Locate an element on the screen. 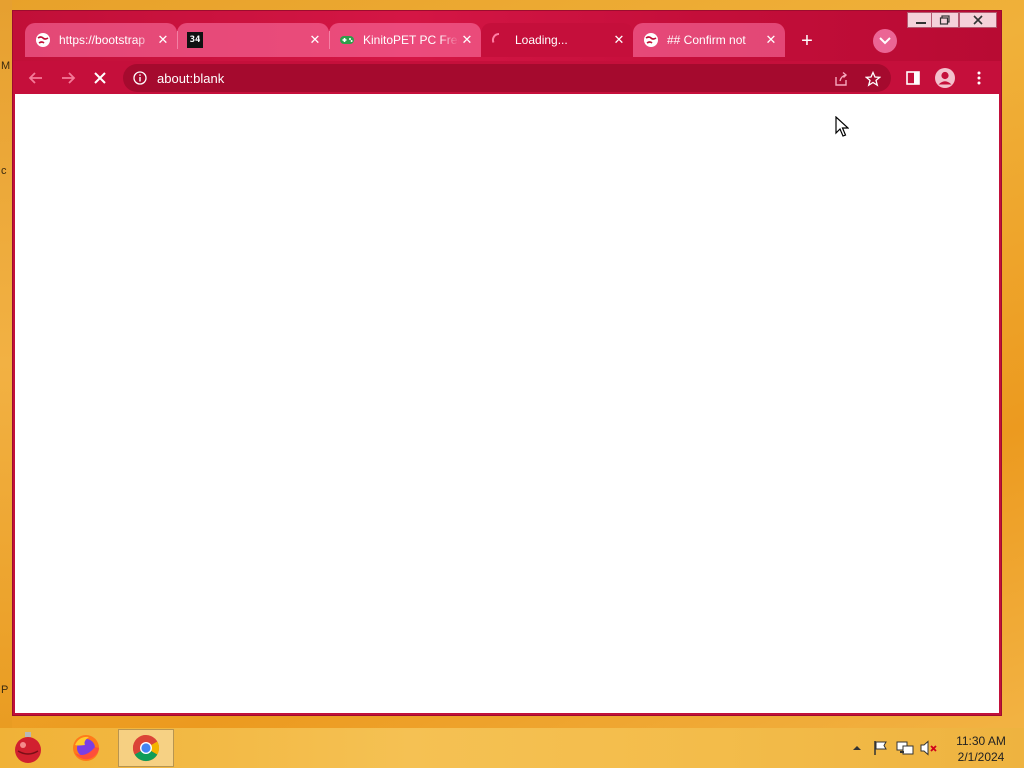 The height and width of the screenshot is (768, 1024). side-panel-button is located at coordinates (913, 78).